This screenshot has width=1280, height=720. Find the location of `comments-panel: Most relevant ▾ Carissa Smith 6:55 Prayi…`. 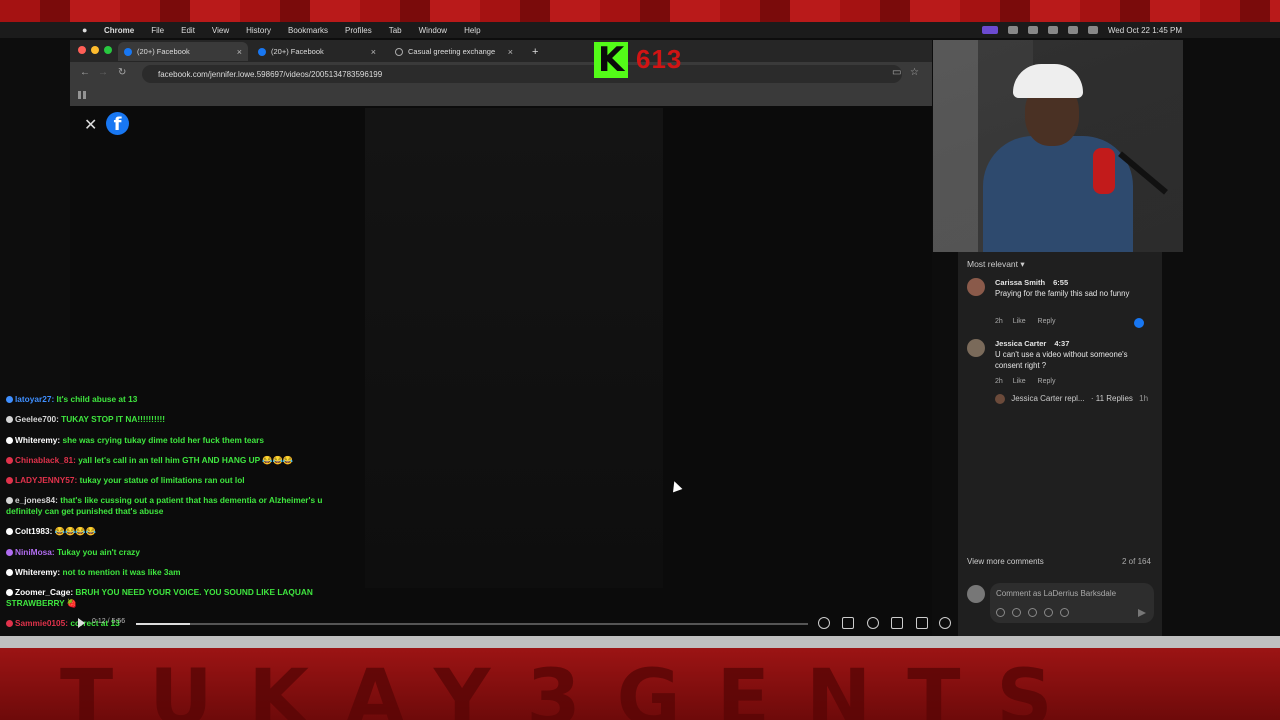

comments-panel: Most relevant ▾ Carissa Smith 6:55 Prayi… is located at coordinates (1060, 444).